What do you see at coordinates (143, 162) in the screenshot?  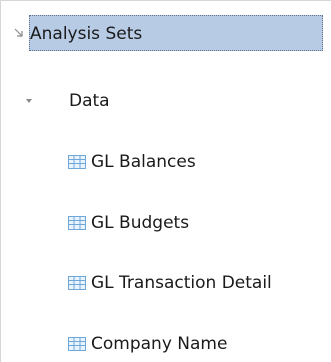 I see `tree-leaf-label: GL Balances` at bounding box center [143, 162].